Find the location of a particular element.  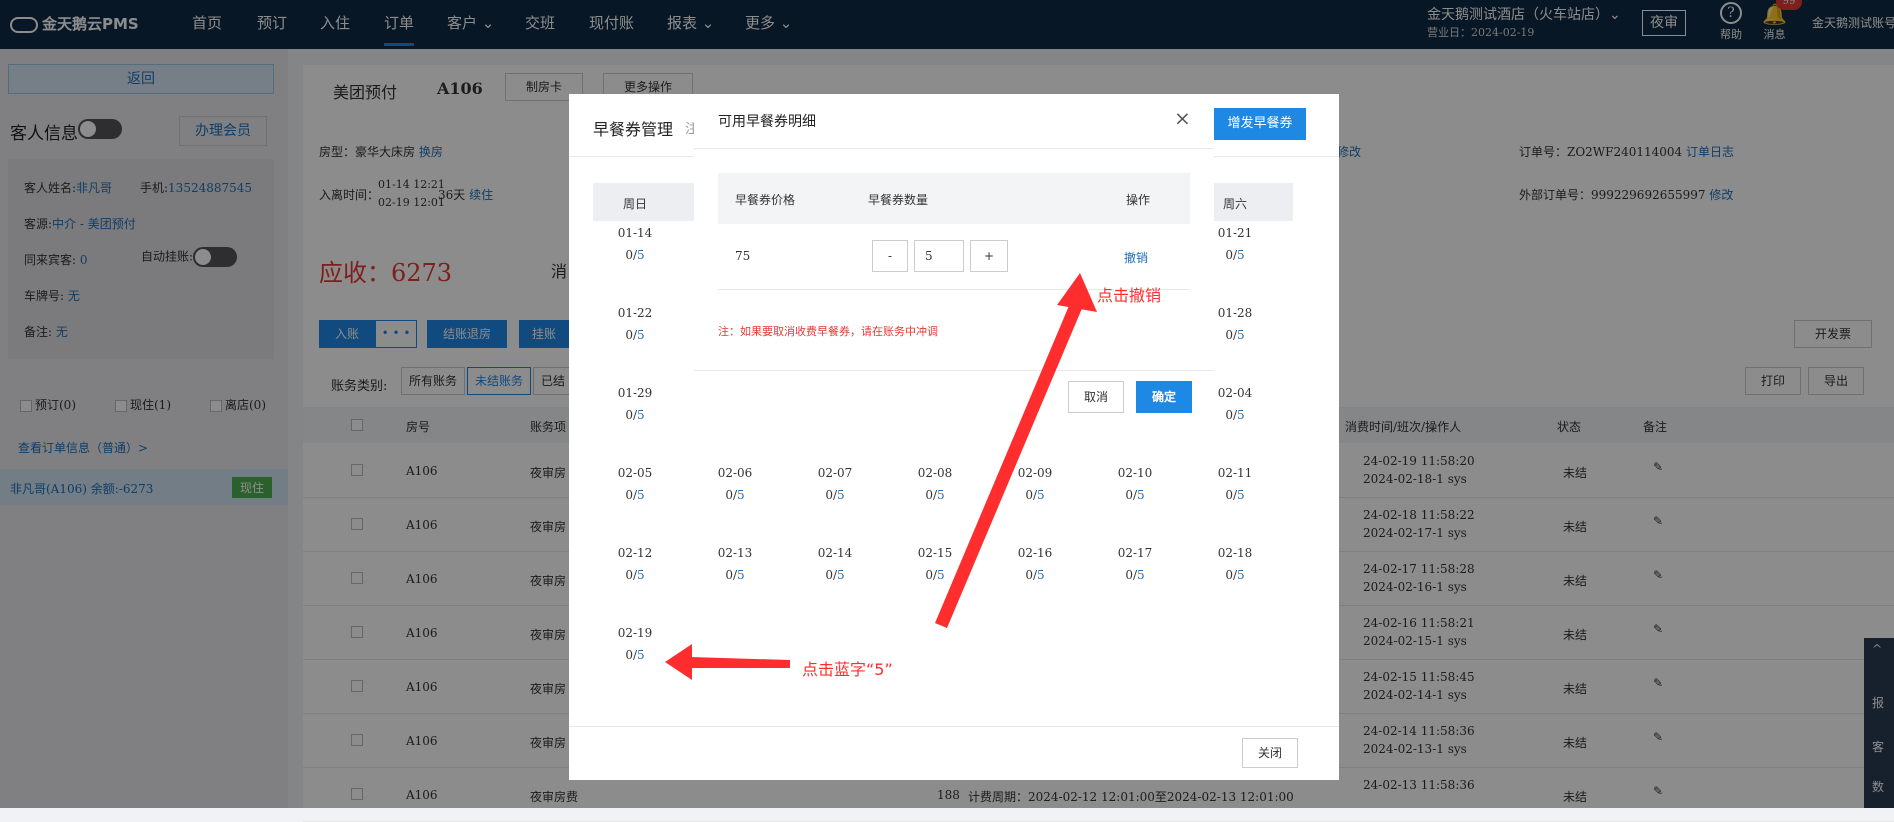

annotation-arrows is located at coordinates (881, 476).